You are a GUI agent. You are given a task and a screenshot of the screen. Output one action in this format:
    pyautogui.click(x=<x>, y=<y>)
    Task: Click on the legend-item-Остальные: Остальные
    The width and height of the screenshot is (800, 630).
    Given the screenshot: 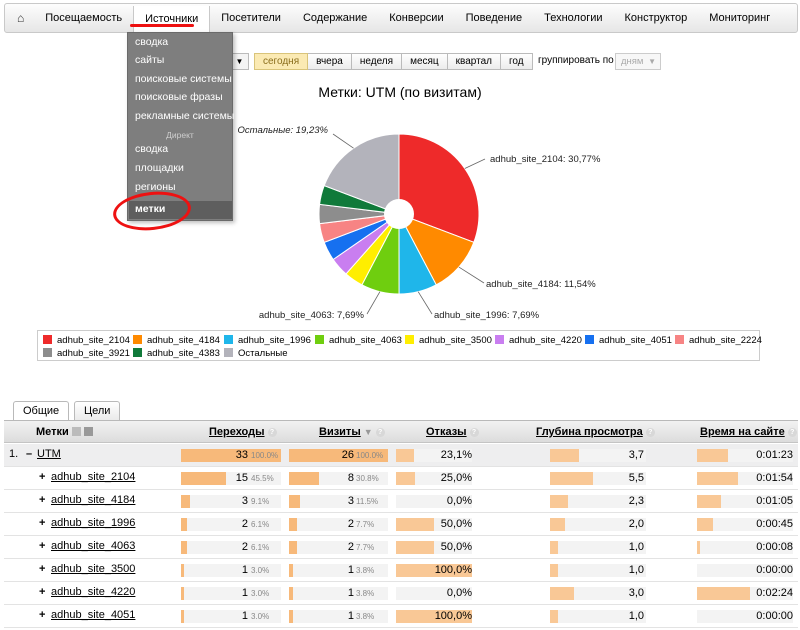 What is the action you would take?
    pyautogui.click(x=256, y=353)
    